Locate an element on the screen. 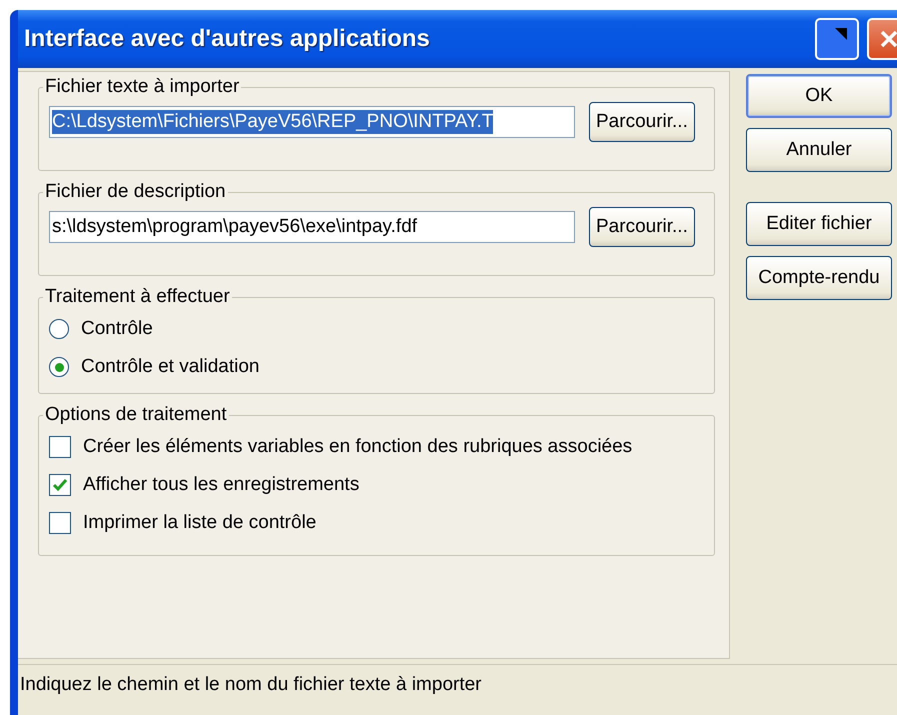 This screenshot has width=897, height=715. window-title: Interface avec d'autres applications is located at coordinates (227, 39).